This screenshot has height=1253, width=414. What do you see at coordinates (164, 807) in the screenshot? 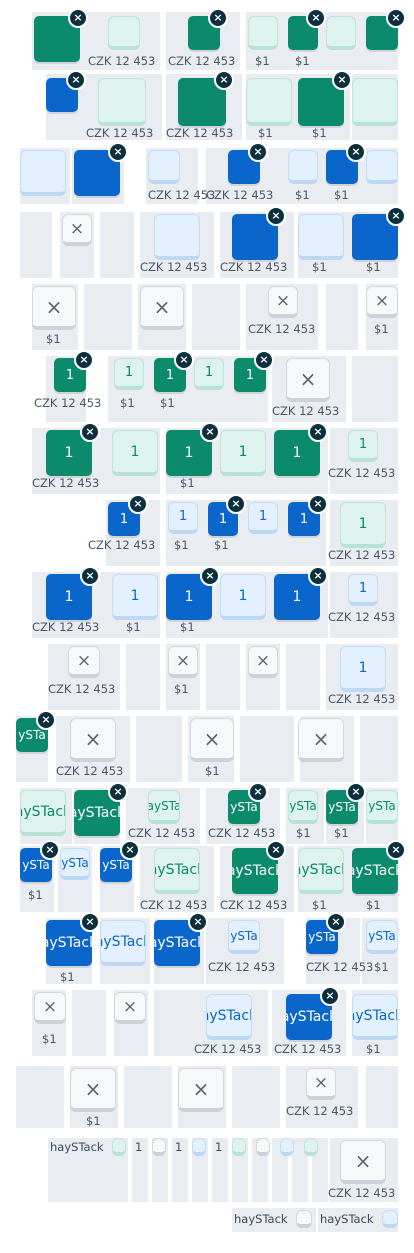
I see `product-tile: aySTa` at bounding box center [164, 807].